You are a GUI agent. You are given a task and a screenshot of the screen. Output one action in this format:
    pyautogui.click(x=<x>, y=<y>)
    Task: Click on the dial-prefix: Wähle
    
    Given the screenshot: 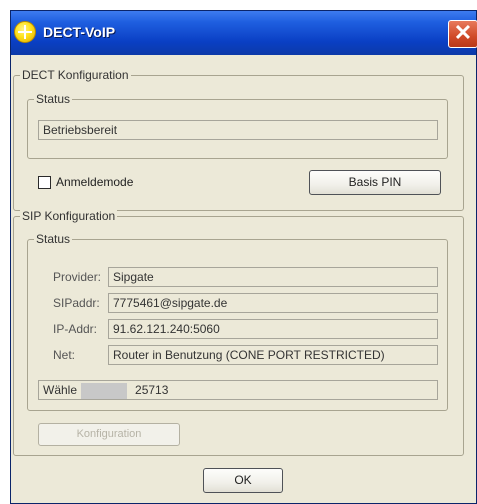 What is the action you would take?
    pyautogui.click(x=60, y=390)
    